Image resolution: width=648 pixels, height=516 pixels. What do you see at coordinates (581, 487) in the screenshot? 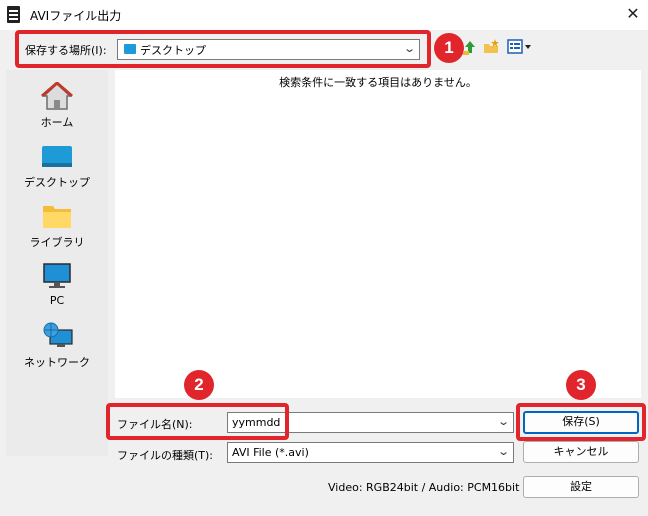
I see `settings-button: 設定` at bounding box center [581, 487].